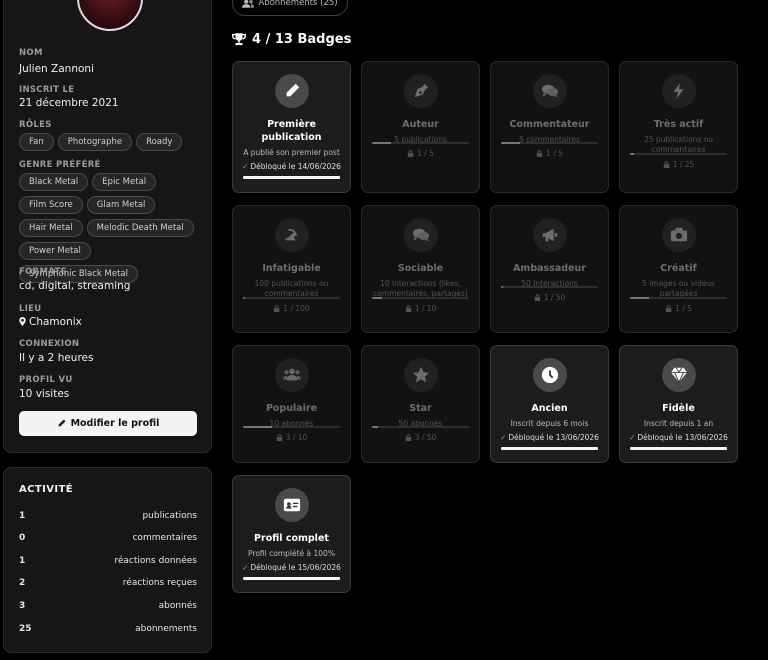 This screenshot has width=768, height=660. I want to click on badge-progress: 1 / 50, so click(549, 297).